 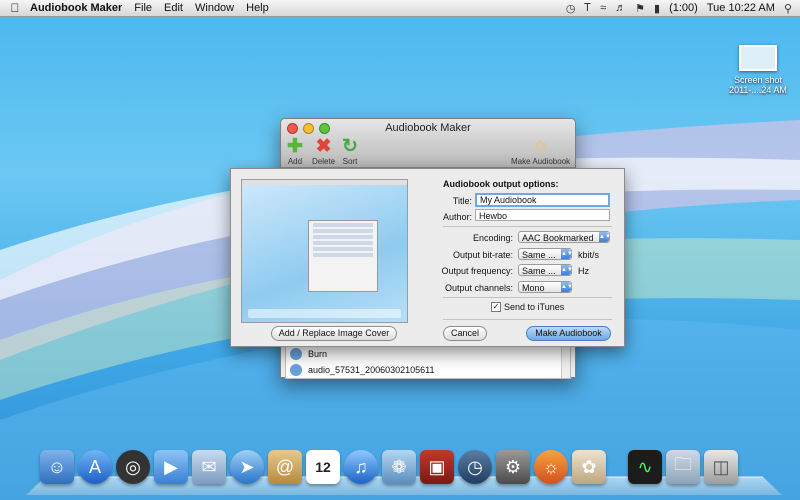 I want to click on wifi-icon: ≈, so click(x=603, y=8).